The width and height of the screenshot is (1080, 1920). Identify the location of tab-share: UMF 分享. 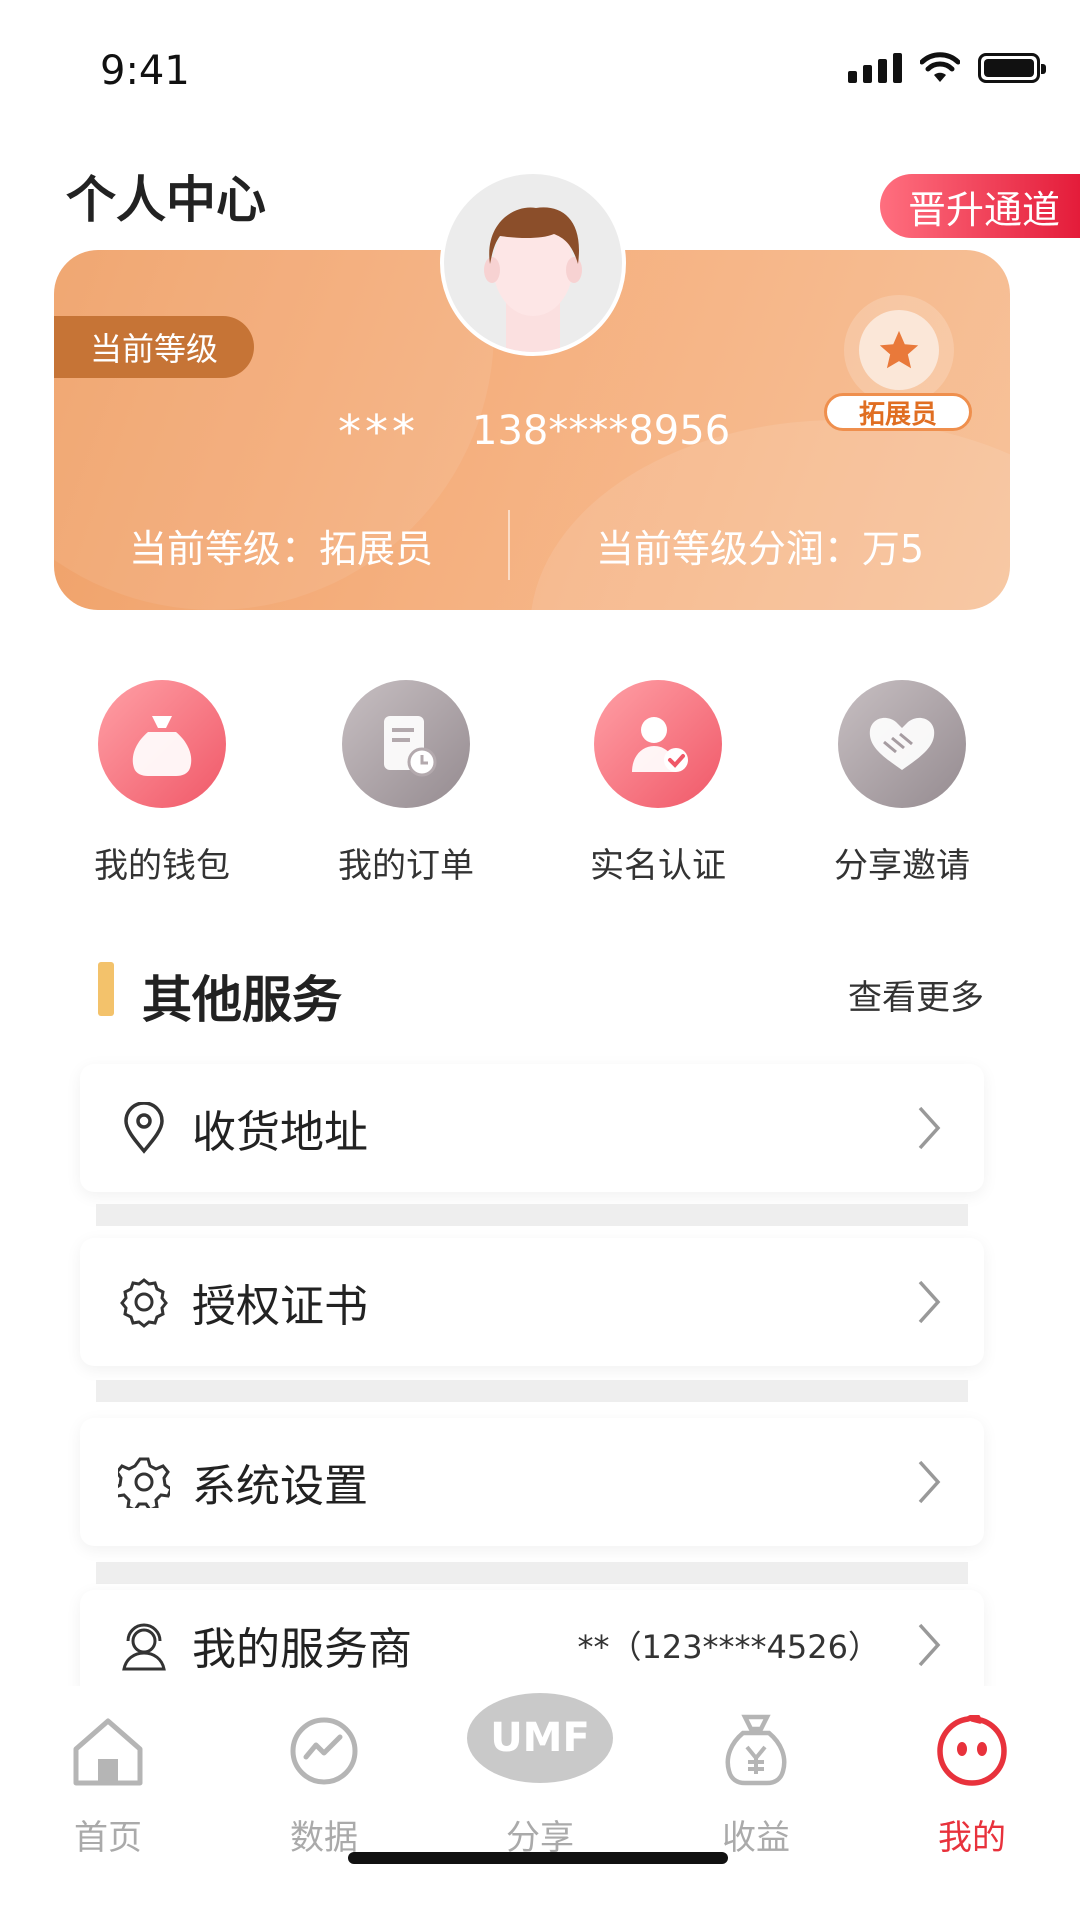
(540, 1776).